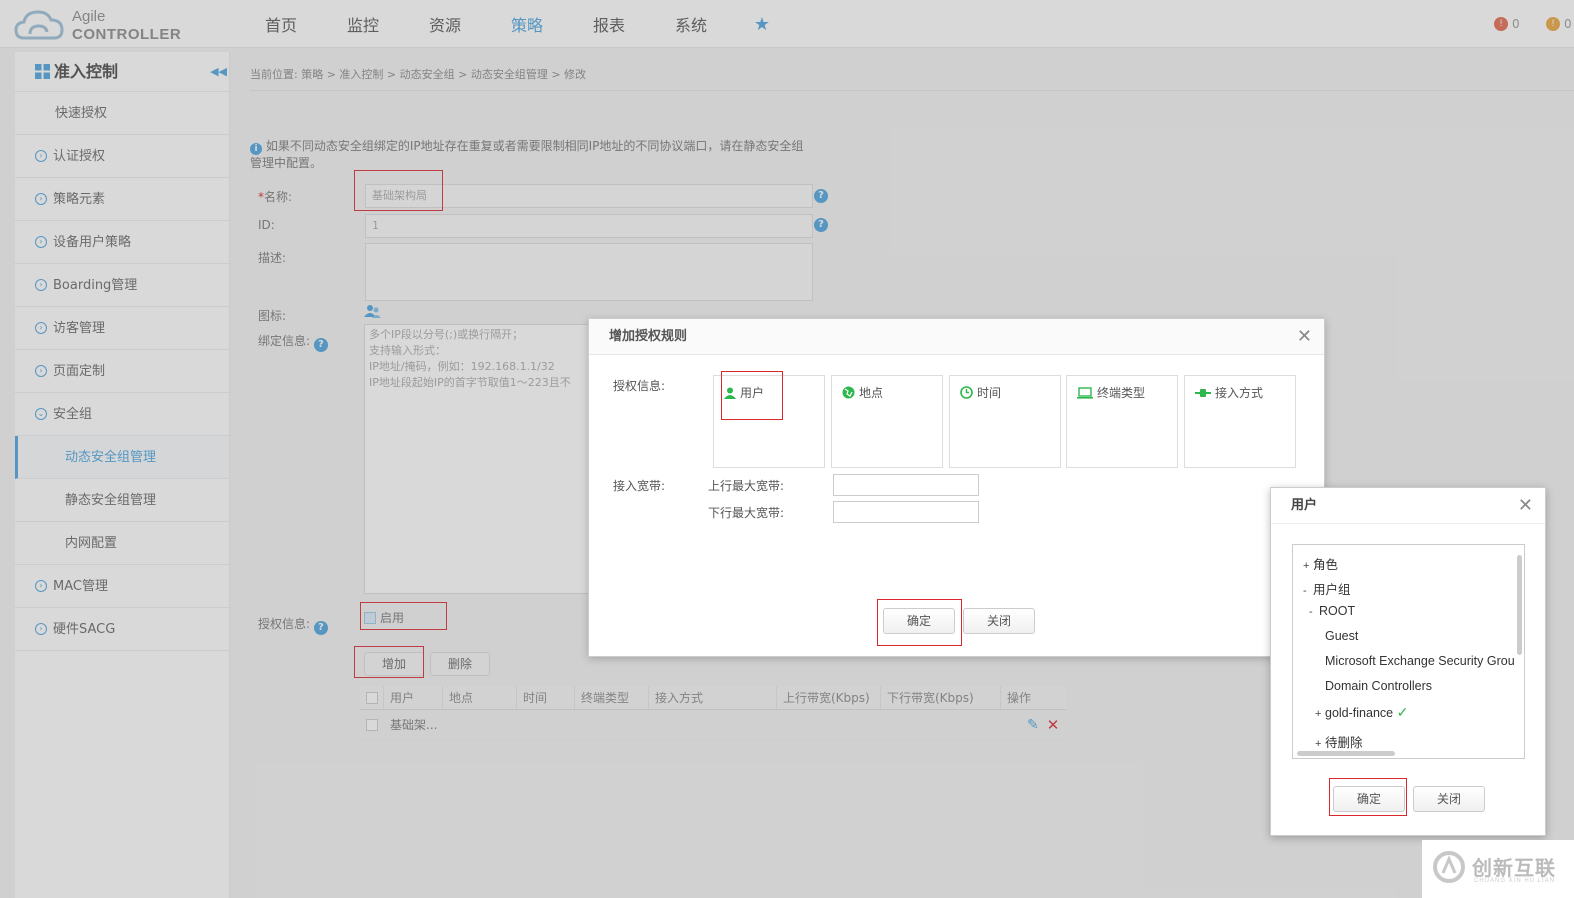  Describe the element at coordinates (1378, 686) in the screenshot. I see `tree-node-domain-controllers: Domain Controllers` at that location.